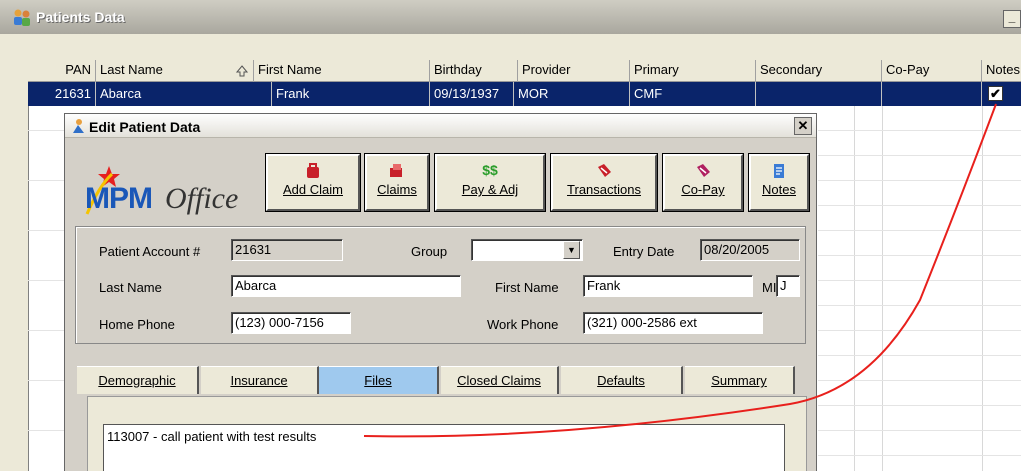 The height and width of the screenshot is (471, 1021). I want to click on tab-insurance: Insurance, so click(260, 380).